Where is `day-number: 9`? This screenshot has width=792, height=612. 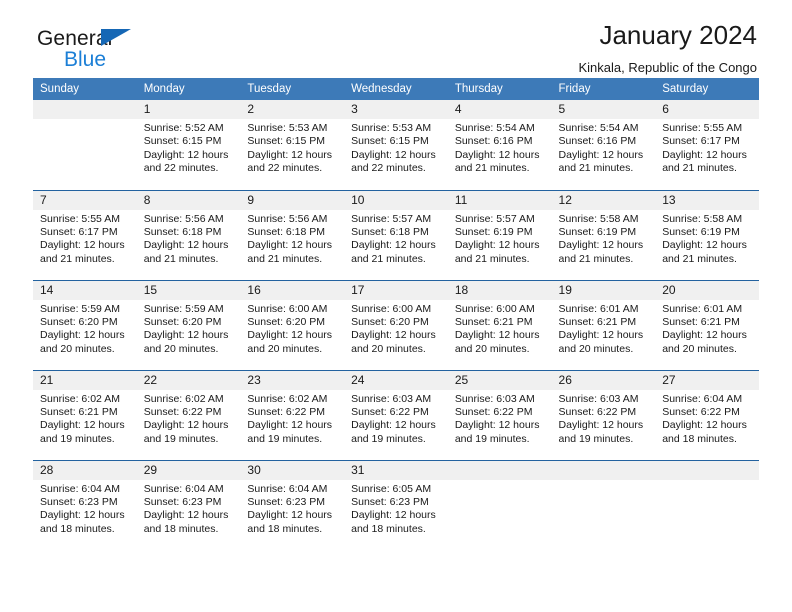 day-number: 9 is located at coordinates (292, 200).